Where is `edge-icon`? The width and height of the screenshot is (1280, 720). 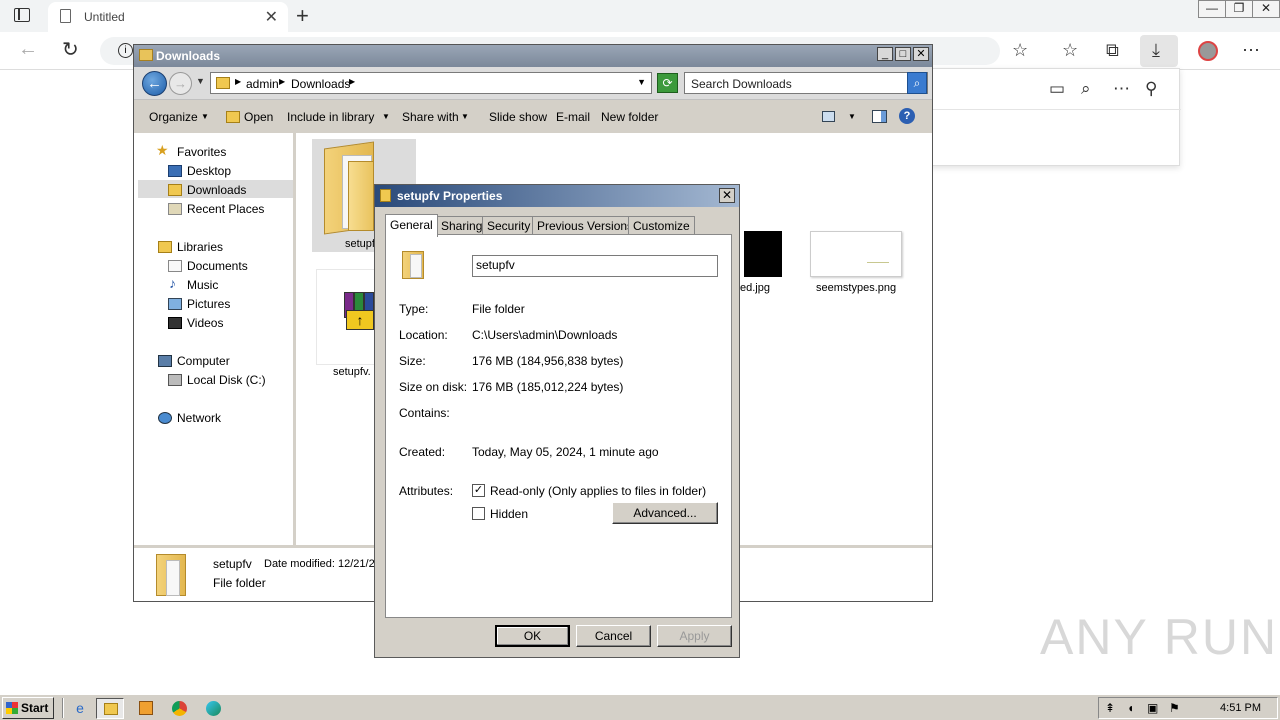 edge-icon is located at coordinates (214, 708).